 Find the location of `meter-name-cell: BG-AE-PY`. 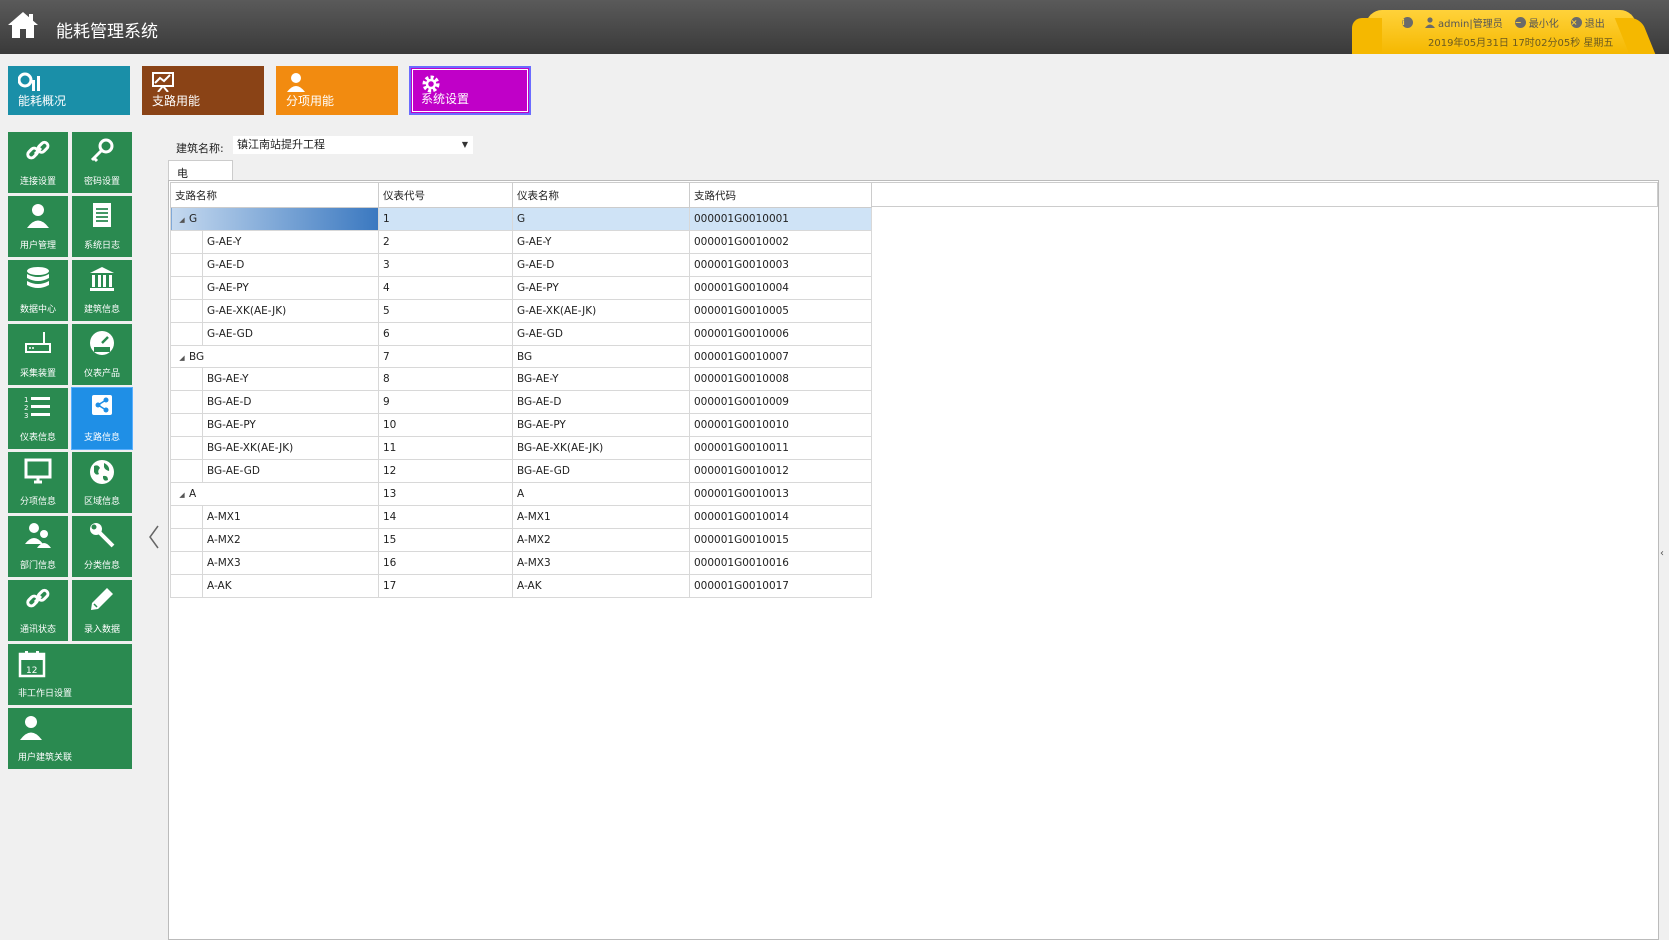

meter-name-cell: BG-AE-PY is located at coordinates (601, 425).